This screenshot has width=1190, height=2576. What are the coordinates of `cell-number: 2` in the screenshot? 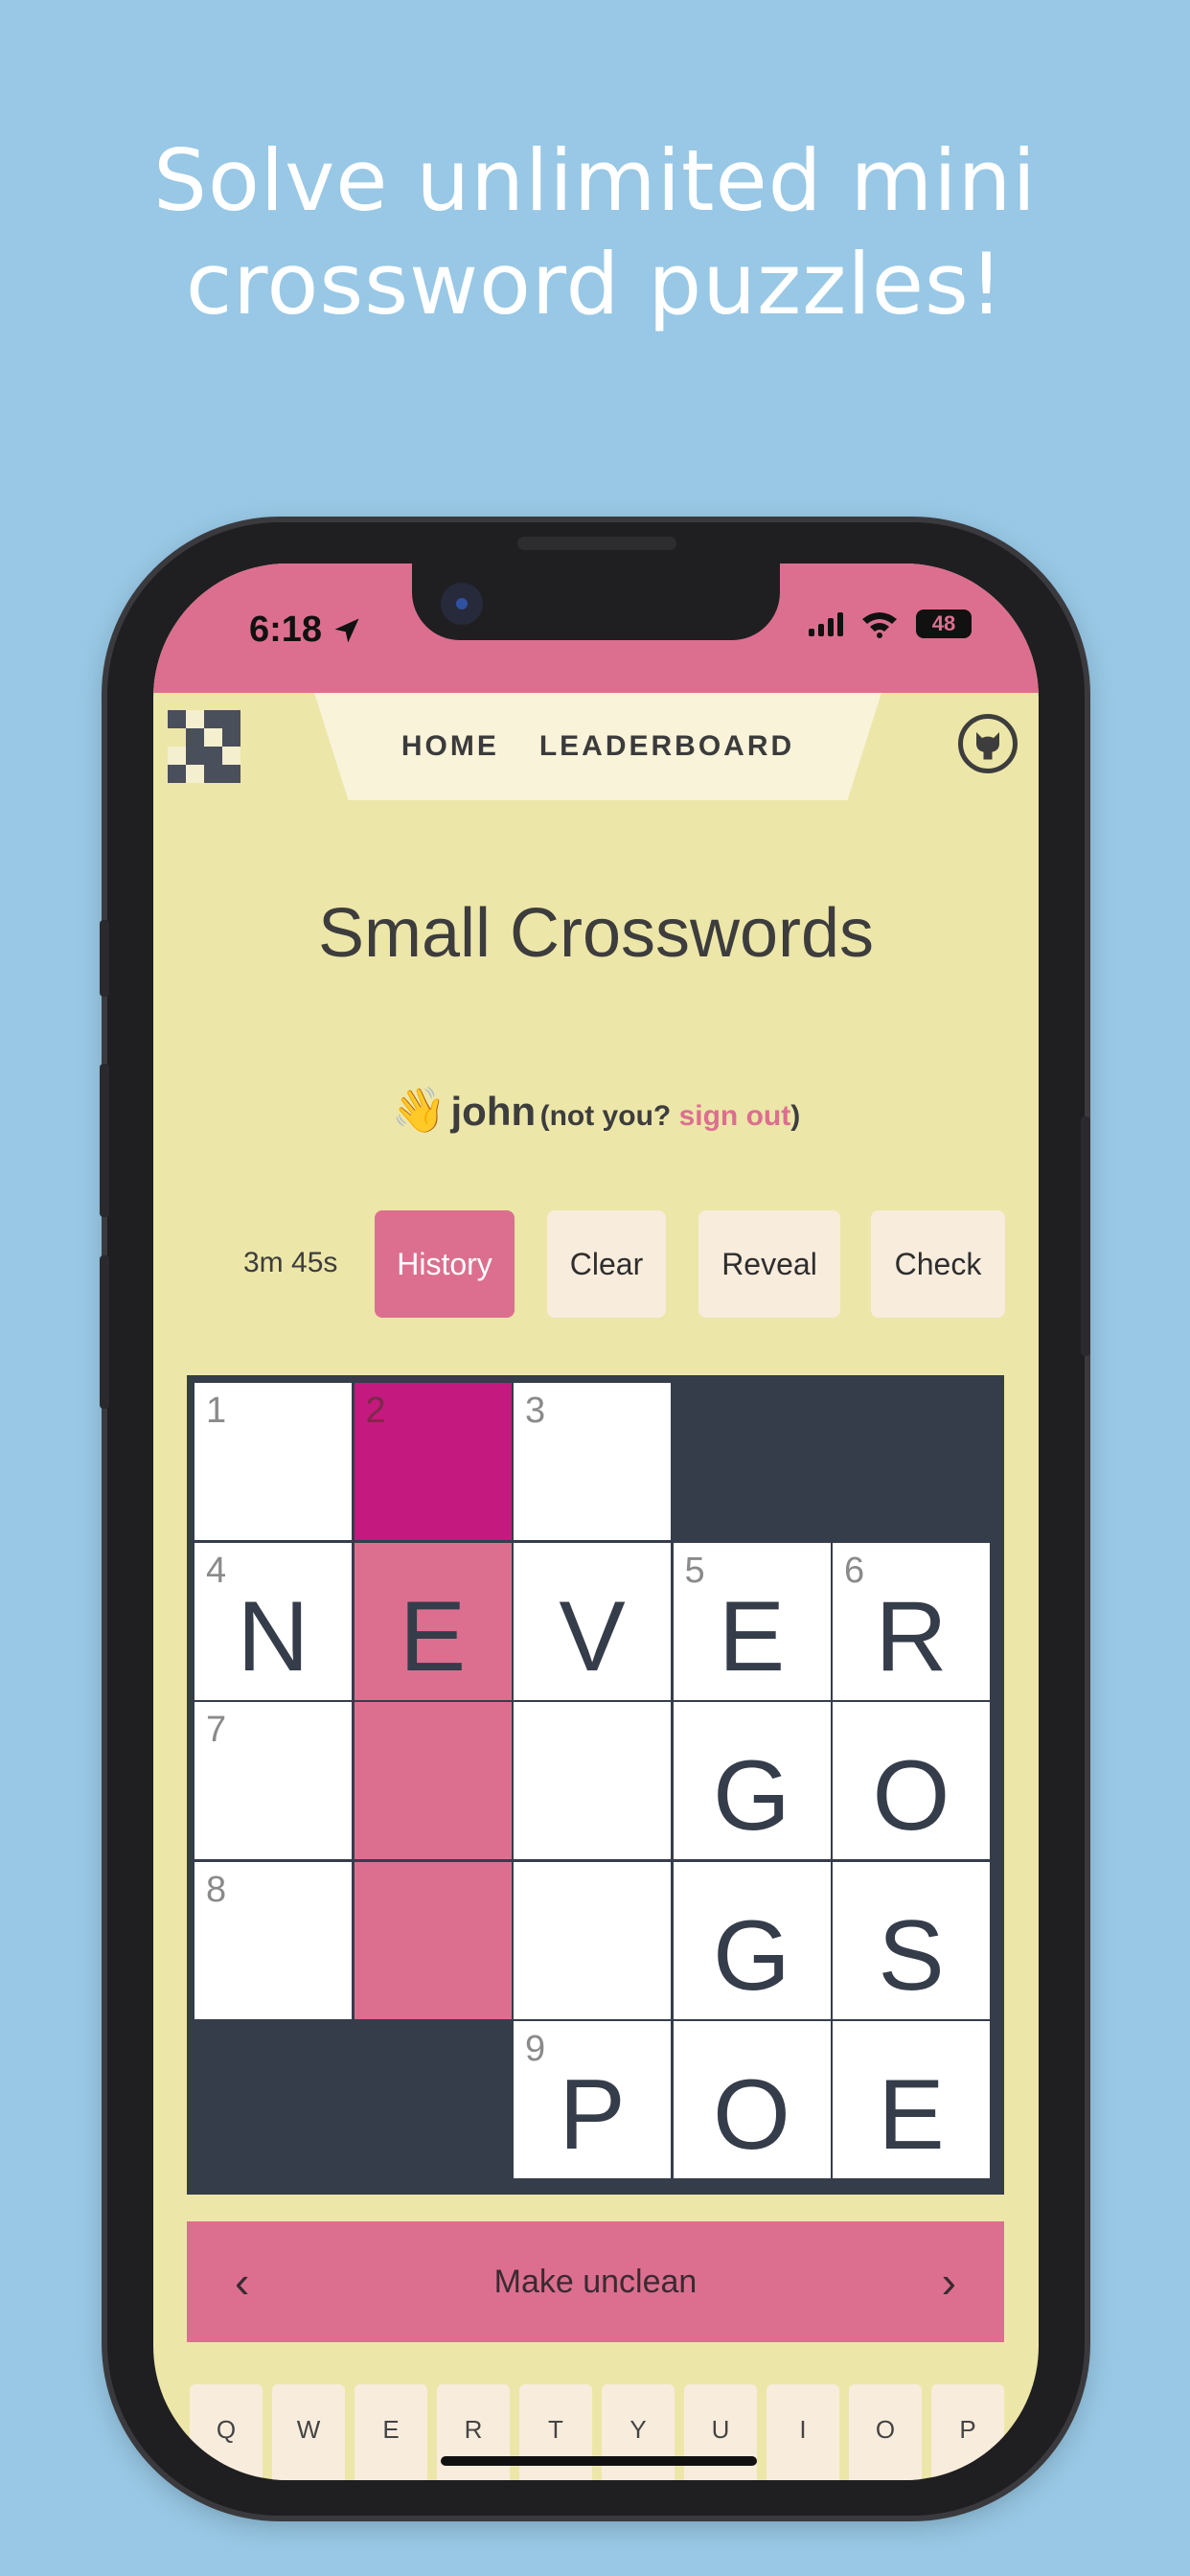 It's located at (375, 1411).